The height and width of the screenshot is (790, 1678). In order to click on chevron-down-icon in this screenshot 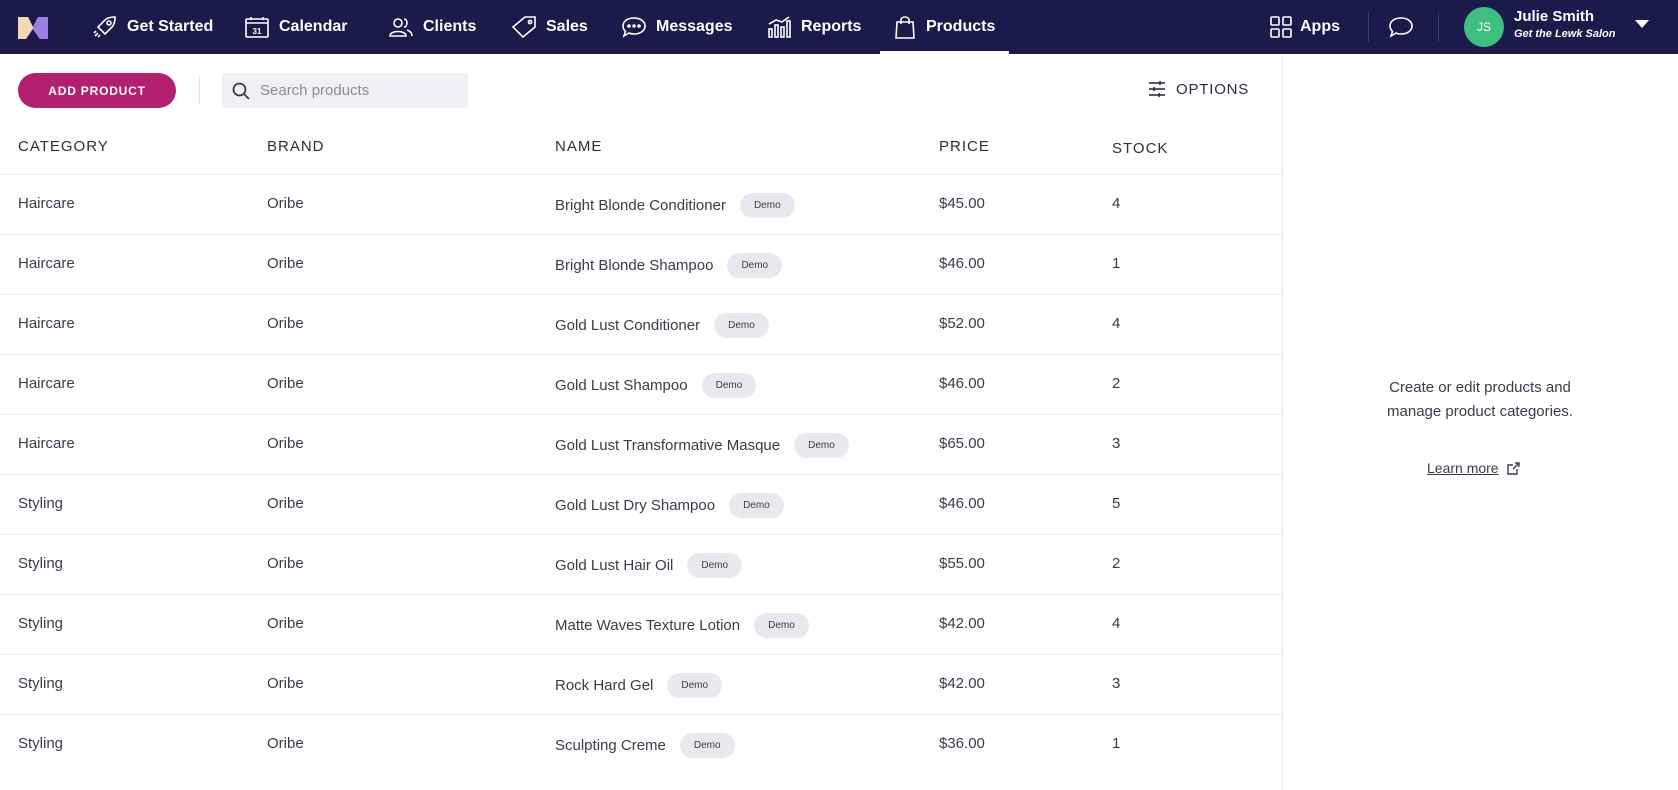, I will do `click(1642, 24)`.